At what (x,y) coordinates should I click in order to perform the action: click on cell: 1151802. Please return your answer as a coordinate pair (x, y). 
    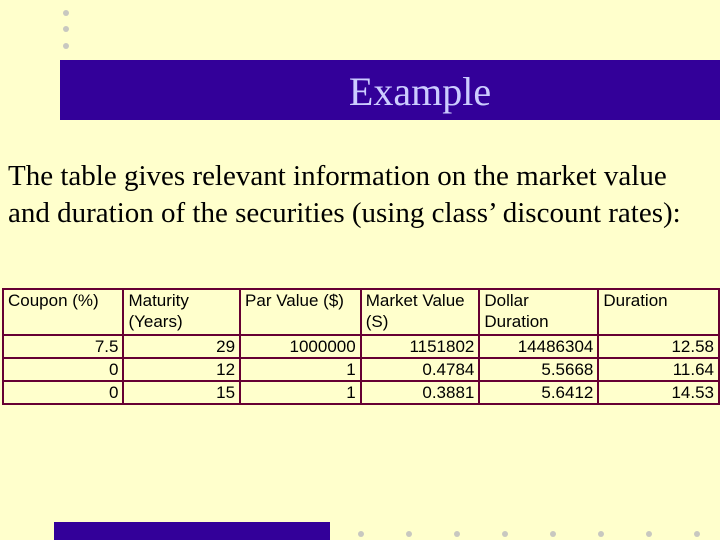
    Looking at the image, I should click on (420, 346).